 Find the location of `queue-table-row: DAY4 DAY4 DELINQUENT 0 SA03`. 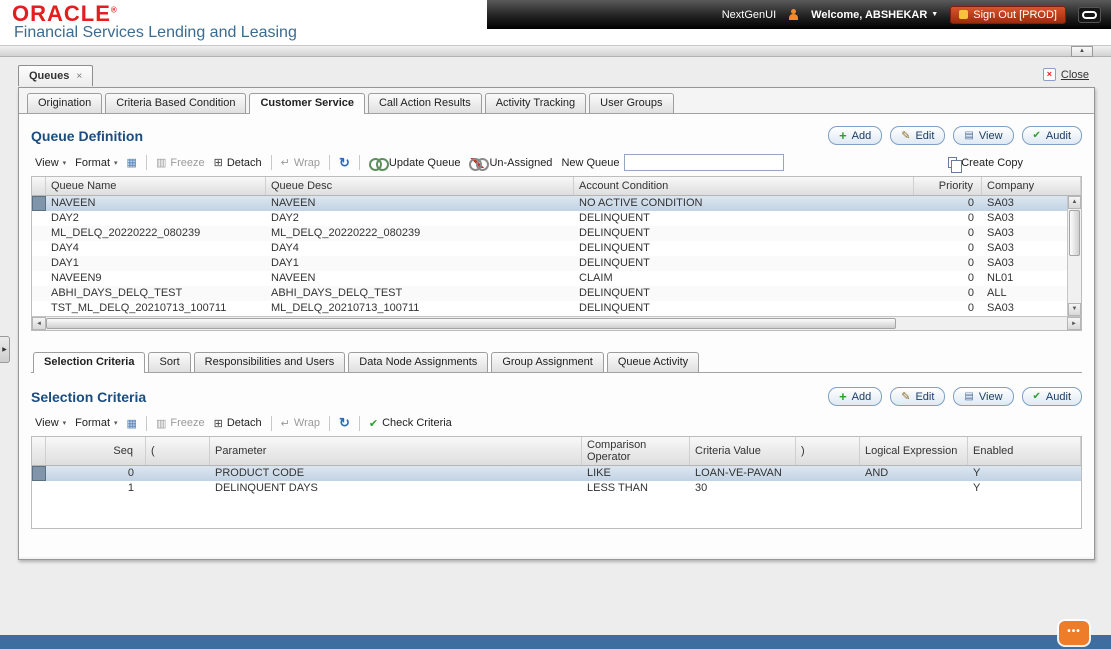

queue-table-row: DAY4 DAY4 DELINQUENT 0 SA03 is located at coordinates (549, 248).